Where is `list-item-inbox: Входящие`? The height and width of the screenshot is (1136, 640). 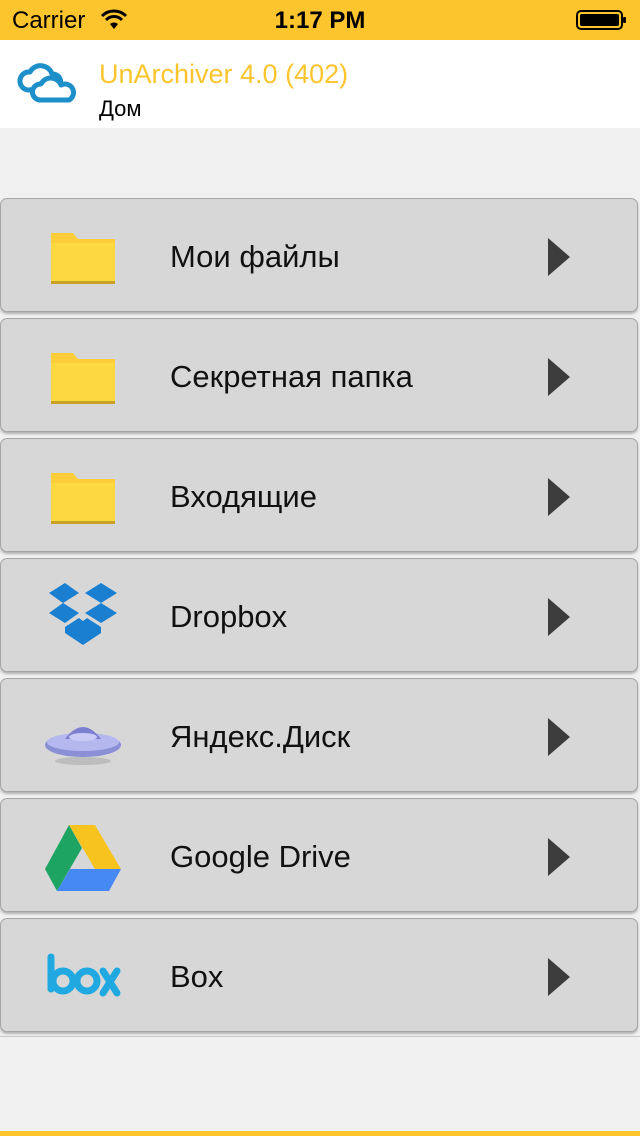 list-item-inbox: Входящие is located at coordinates (319, 495).